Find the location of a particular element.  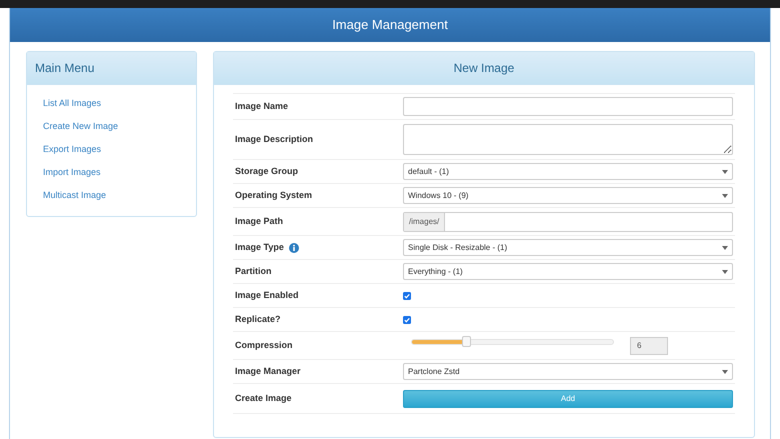

slider-handle is located at coordinates (467, 341).